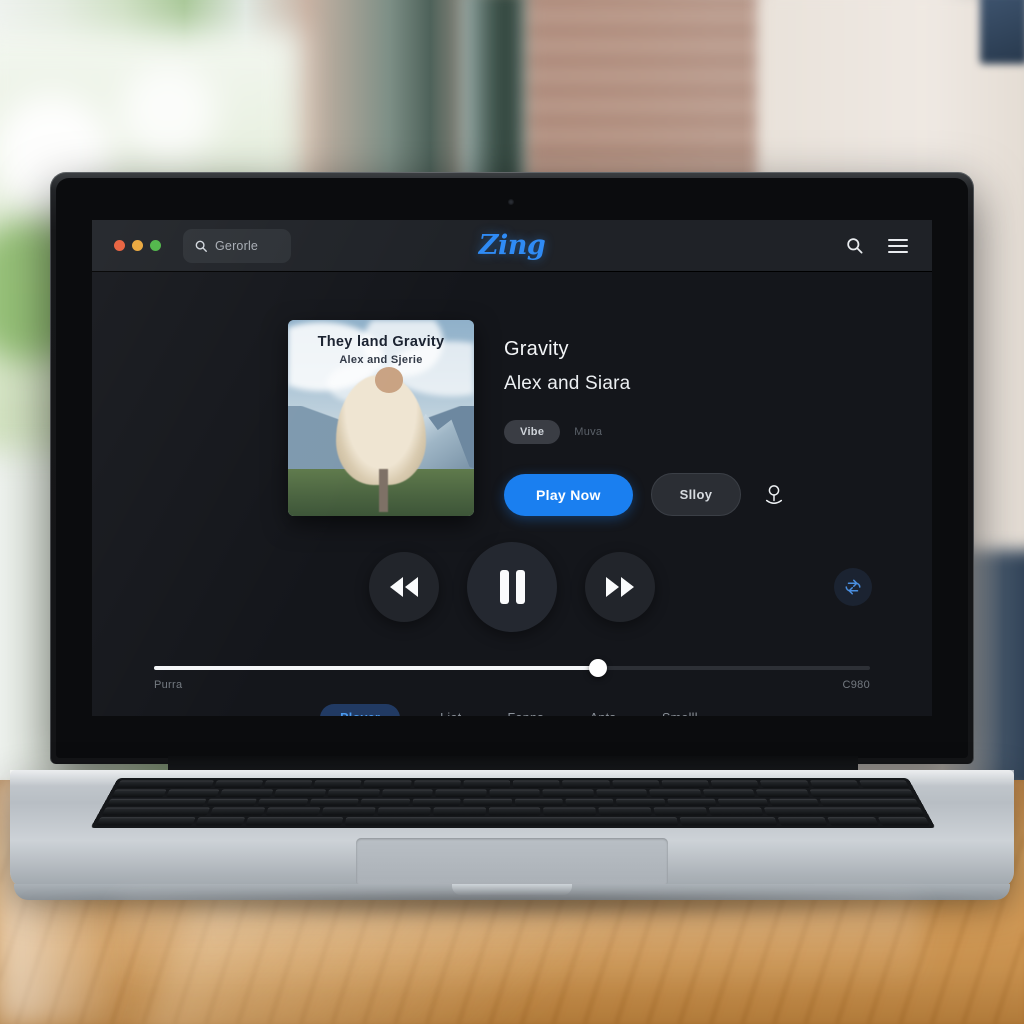  Describe the element at coordinates (680, 710) in the screenshot. I see `tab-smolll: Smolll` at that location.